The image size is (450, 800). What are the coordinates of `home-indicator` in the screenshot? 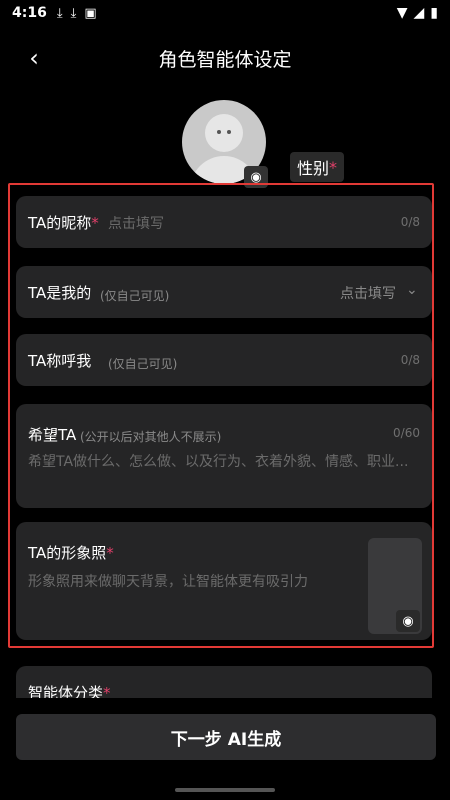 It's located at (225, 790).